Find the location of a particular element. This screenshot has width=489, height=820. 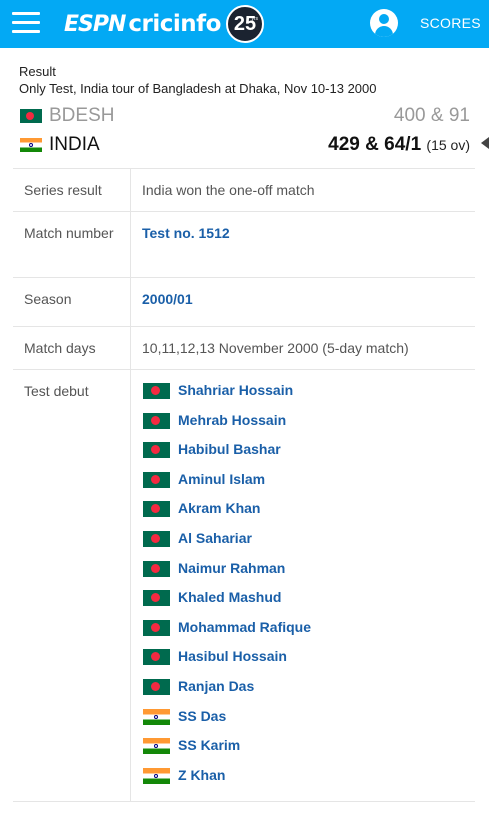

debut-player-item: Habibul Bashar is located at coordinates (304, 456).